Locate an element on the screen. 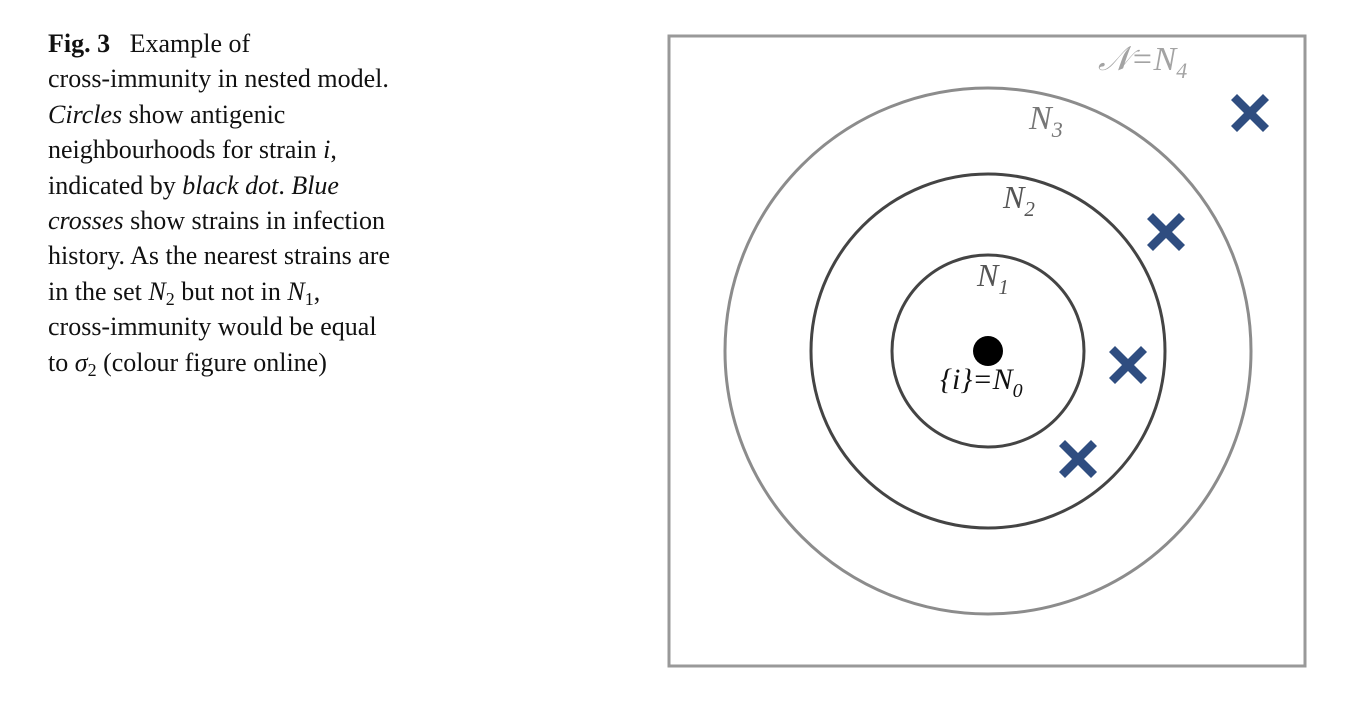 The width and height of the screenshot is (1362, 718). n2-label-text: N is located at coordinates (1014, 197).